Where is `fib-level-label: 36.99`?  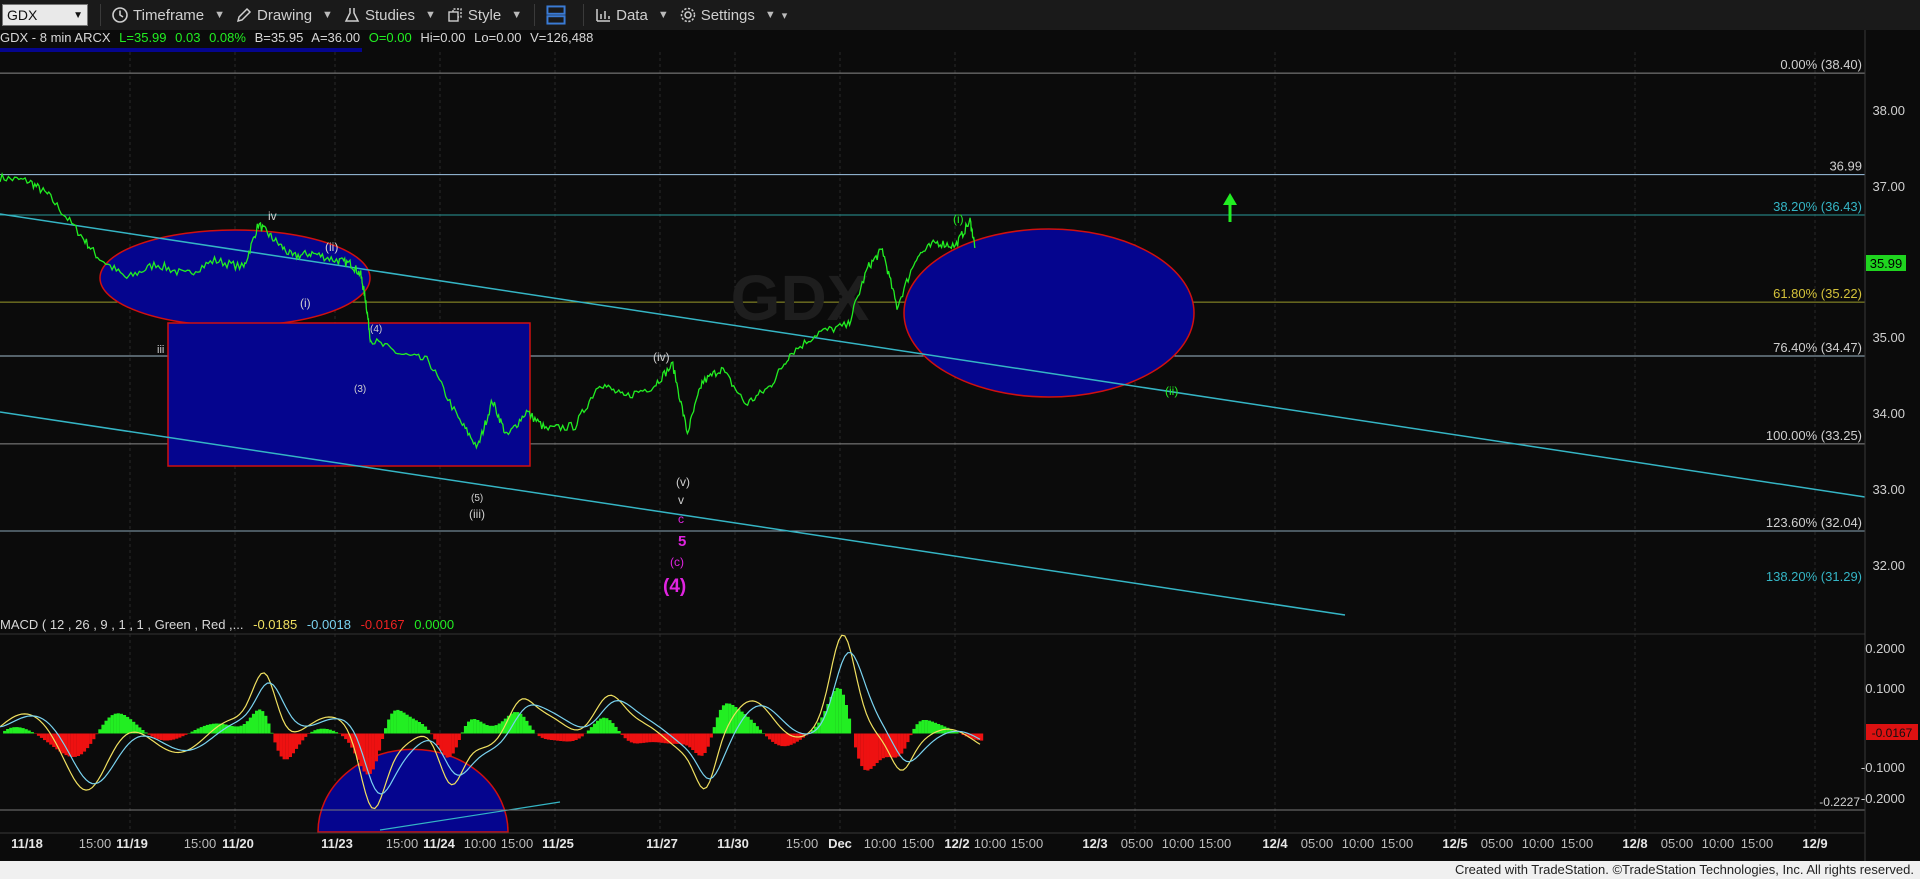
fib-level-label: 36.99 is located at coordinates (1845, 166).